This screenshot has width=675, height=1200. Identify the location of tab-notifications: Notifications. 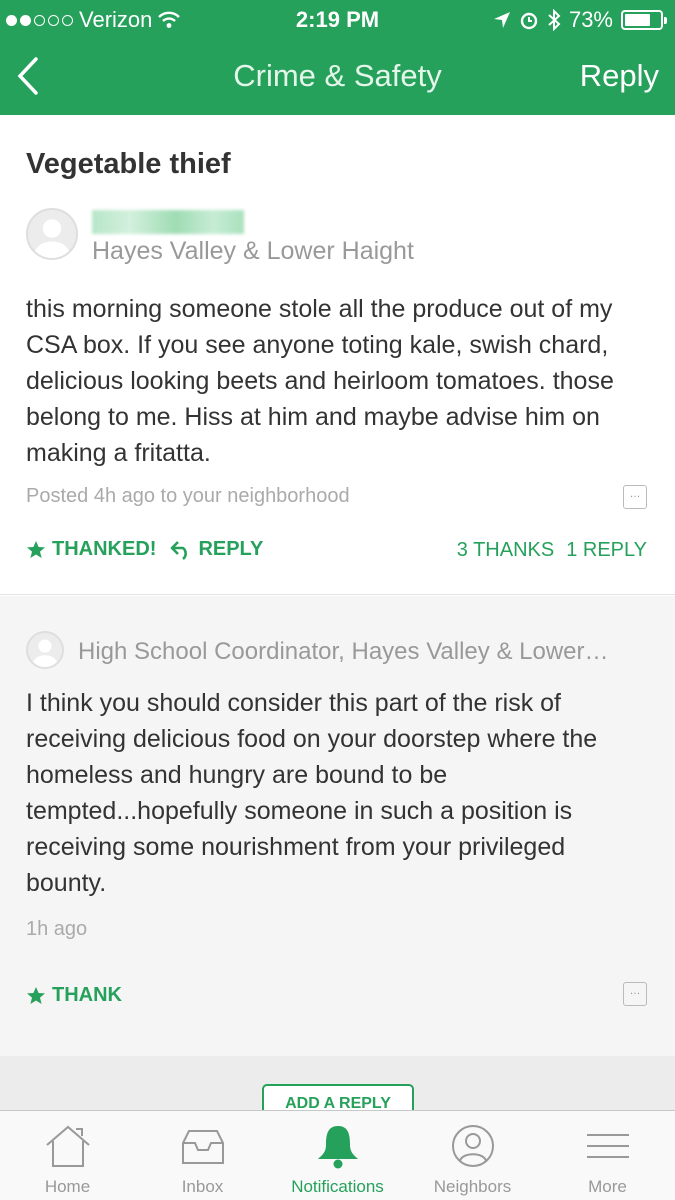
(337, 1155).